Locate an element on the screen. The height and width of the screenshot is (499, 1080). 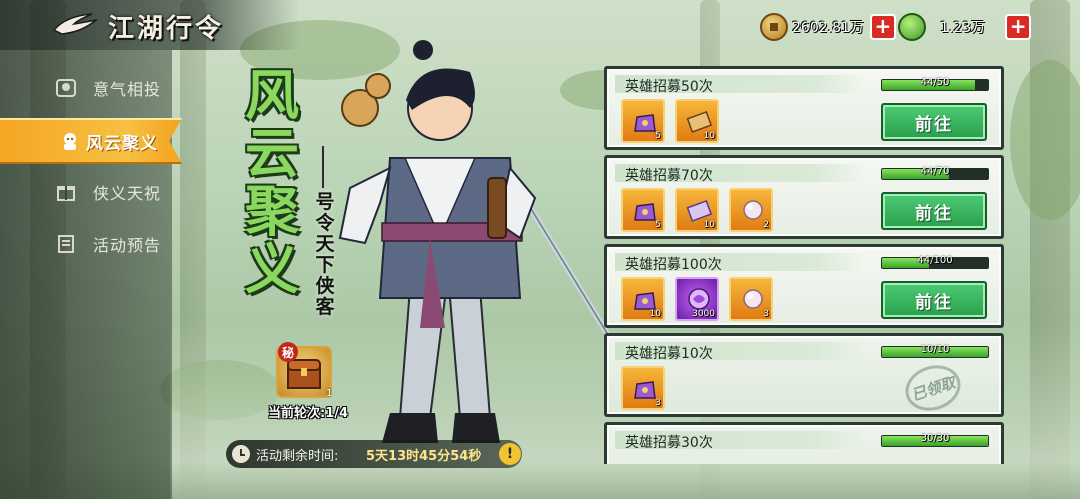
header-bar: 江湖行令 is located at coordinates (150, 25).